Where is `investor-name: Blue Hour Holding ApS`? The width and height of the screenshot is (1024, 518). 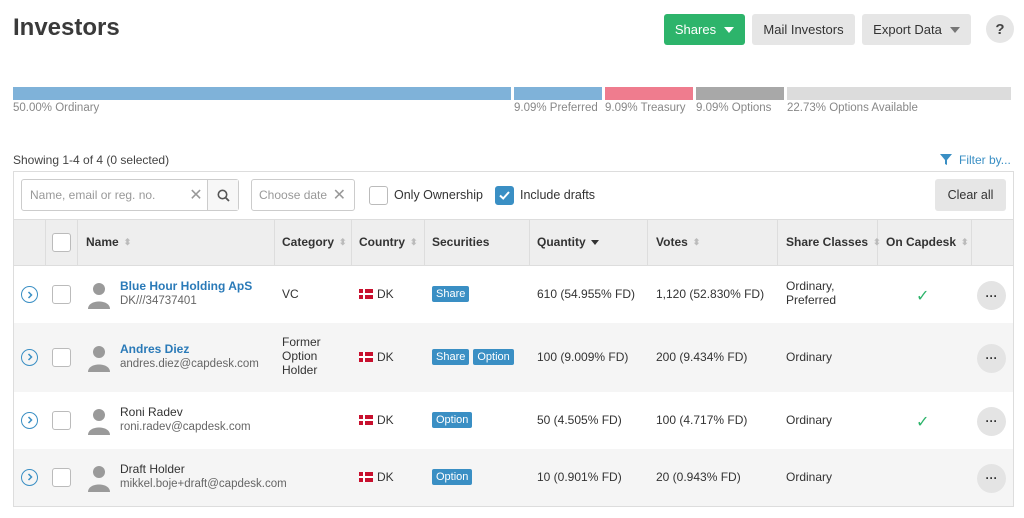
investor-name: Blue Hour Holding ApS is located at coordinates (210, 286).